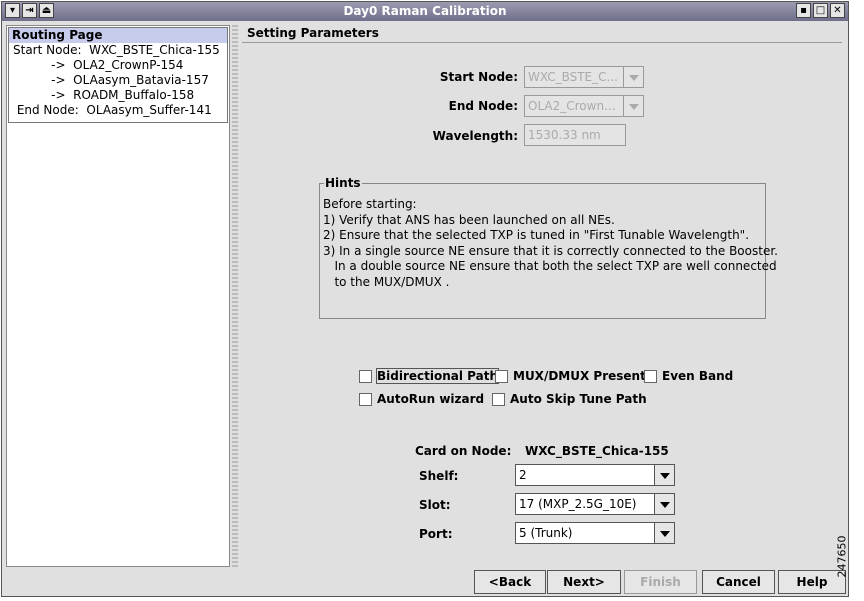  I want to click on route-line: -> OLAasym_Batavia-157, so click(111, 80).